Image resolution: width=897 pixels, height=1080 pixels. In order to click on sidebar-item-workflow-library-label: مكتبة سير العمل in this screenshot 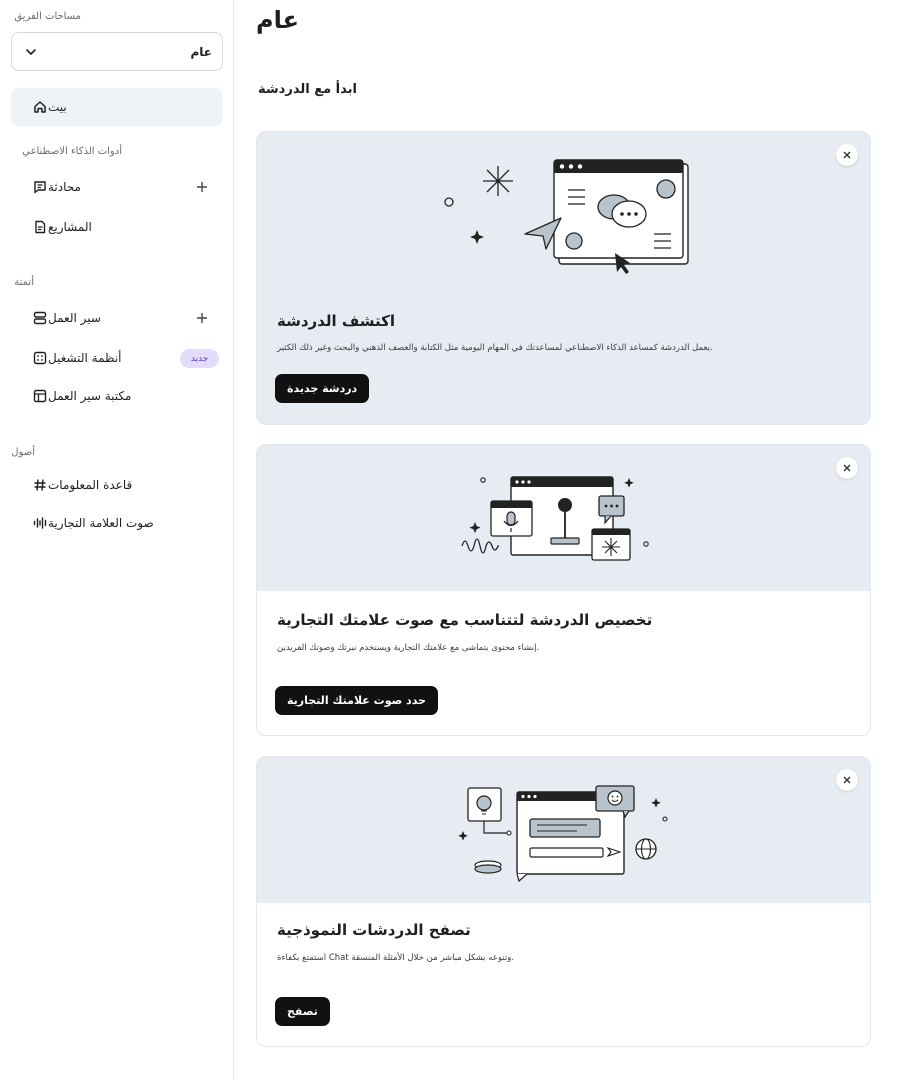, I will do `click(90, 396)`.